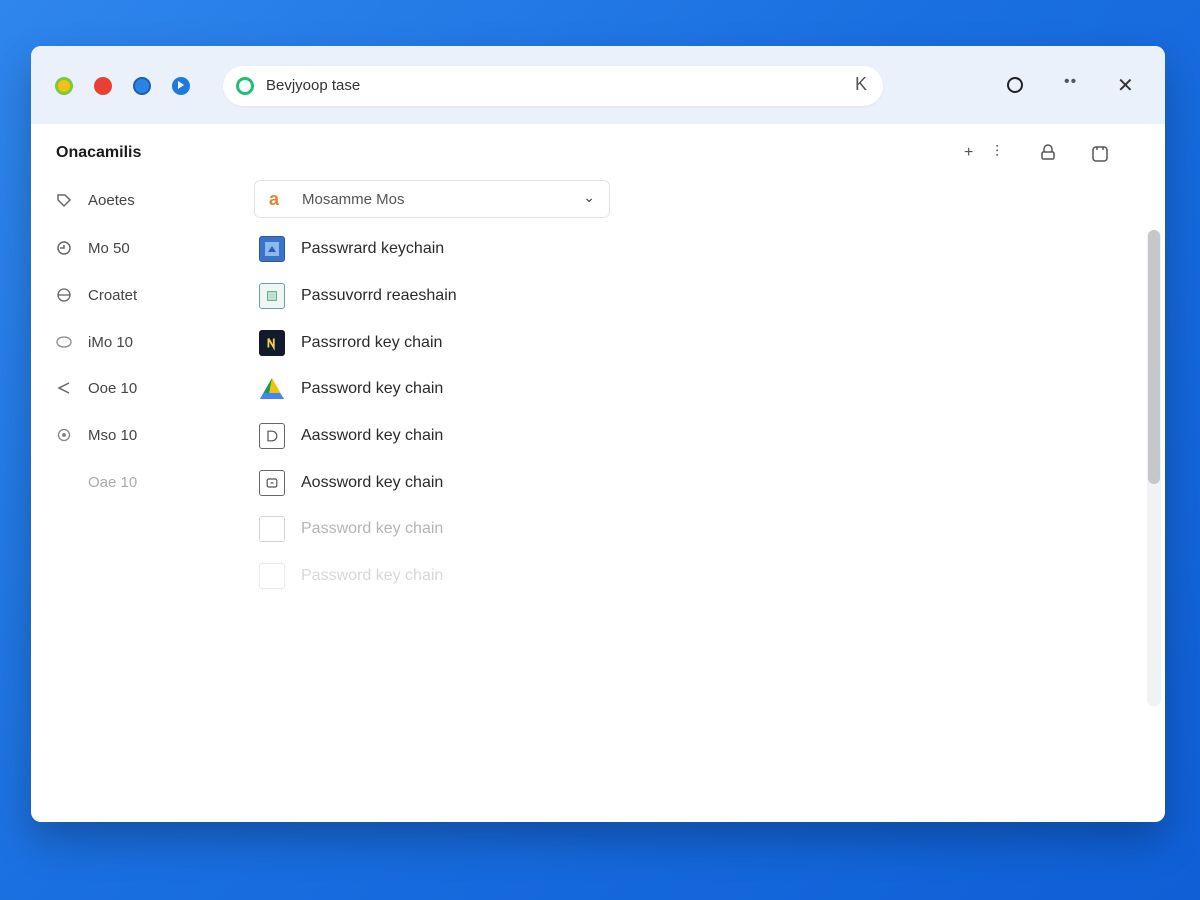 The width and height of the screenshot is (1200, 900). Describe the element at coordinates (64, 248) in the screenshot. I see `clock-icon` at that location.